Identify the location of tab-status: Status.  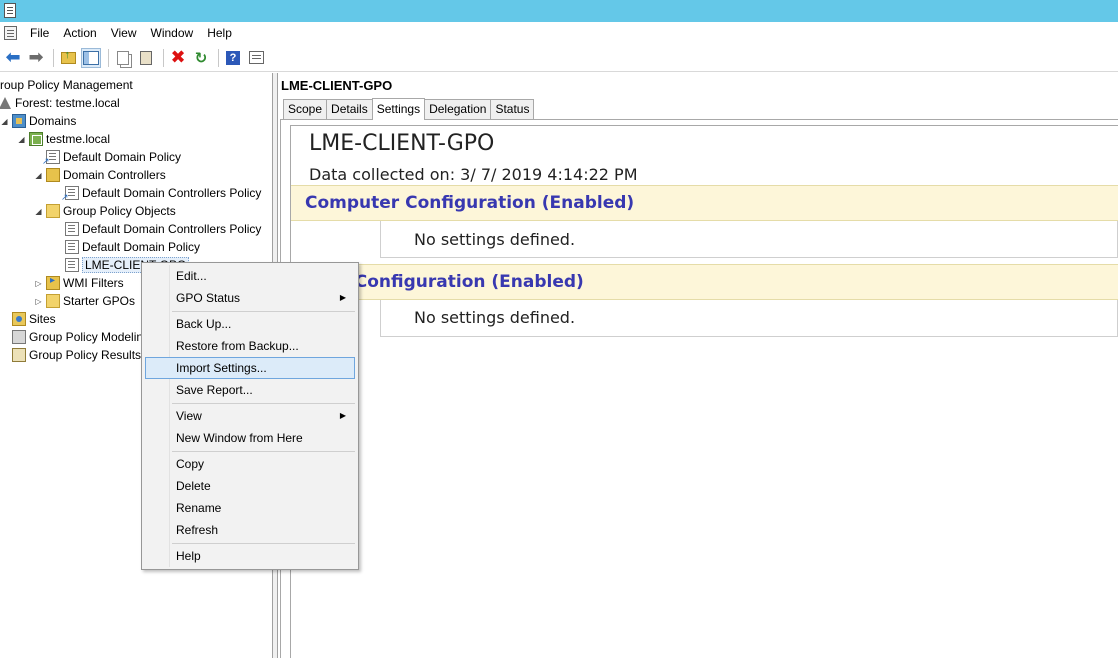
(512, 109).